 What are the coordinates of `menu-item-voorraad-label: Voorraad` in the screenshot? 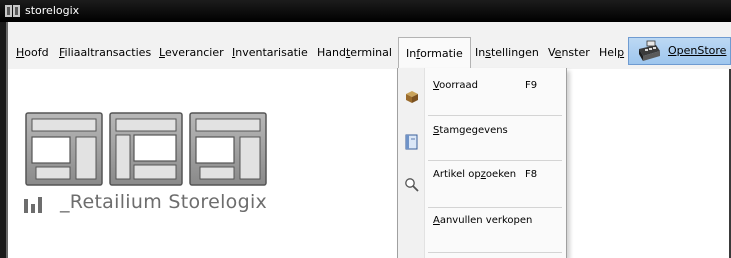 It's located at (455, 85).